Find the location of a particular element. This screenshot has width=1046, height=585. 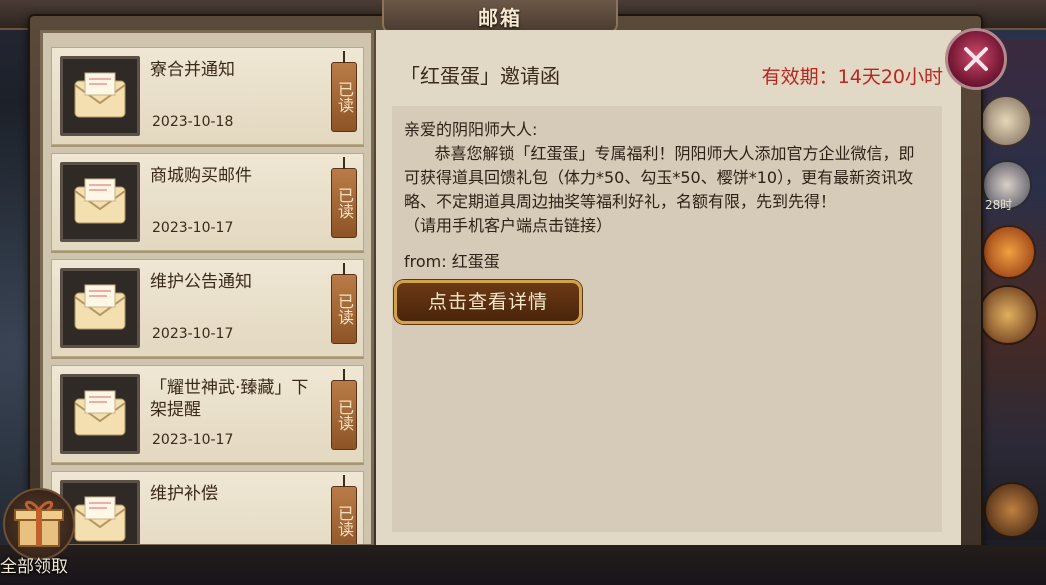

mail-greeting: 亲爱的阴阳师大人: is located at coordinates (471, 129).